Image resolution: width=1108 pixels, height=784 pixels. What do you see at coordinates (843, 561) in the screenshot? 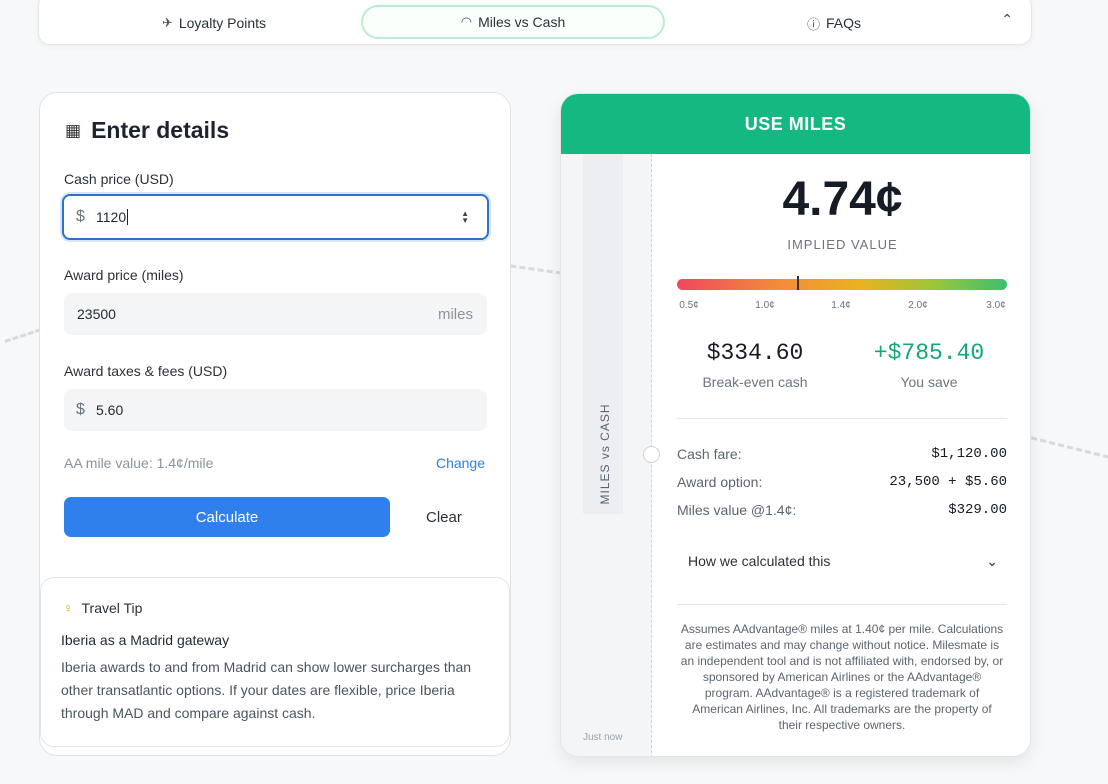
I see `how-calculated-toggle: How we calculated this ⌄` at bounding box center [843, 561].